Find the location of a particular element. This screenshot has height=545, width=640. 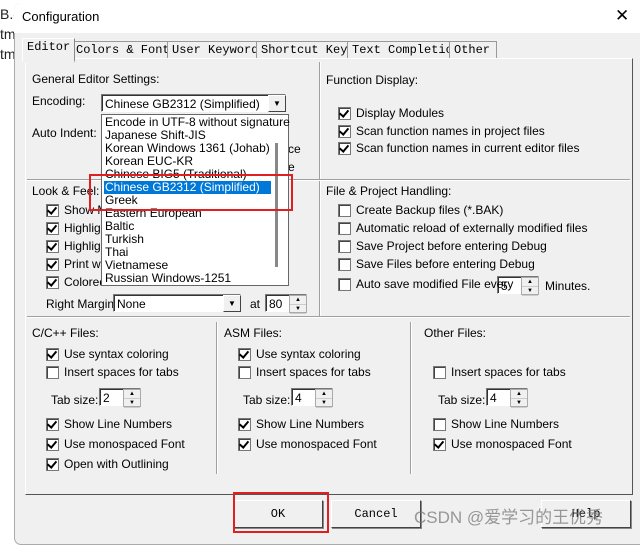

other-spaces-label: Insert spaces for tabs is located at coordinates (508, 372).